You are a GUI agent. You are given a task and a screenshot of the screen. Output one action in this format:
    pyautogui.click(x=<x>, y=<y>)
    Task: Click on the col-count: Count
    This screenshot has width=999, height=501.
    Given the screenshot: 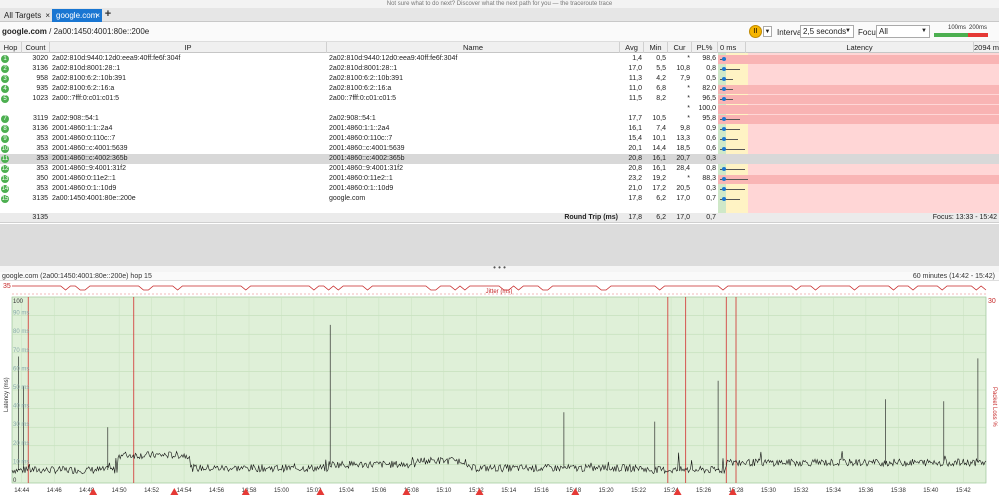 What is the action you would take?
    pyautogui.click(x=36, y=47)
    